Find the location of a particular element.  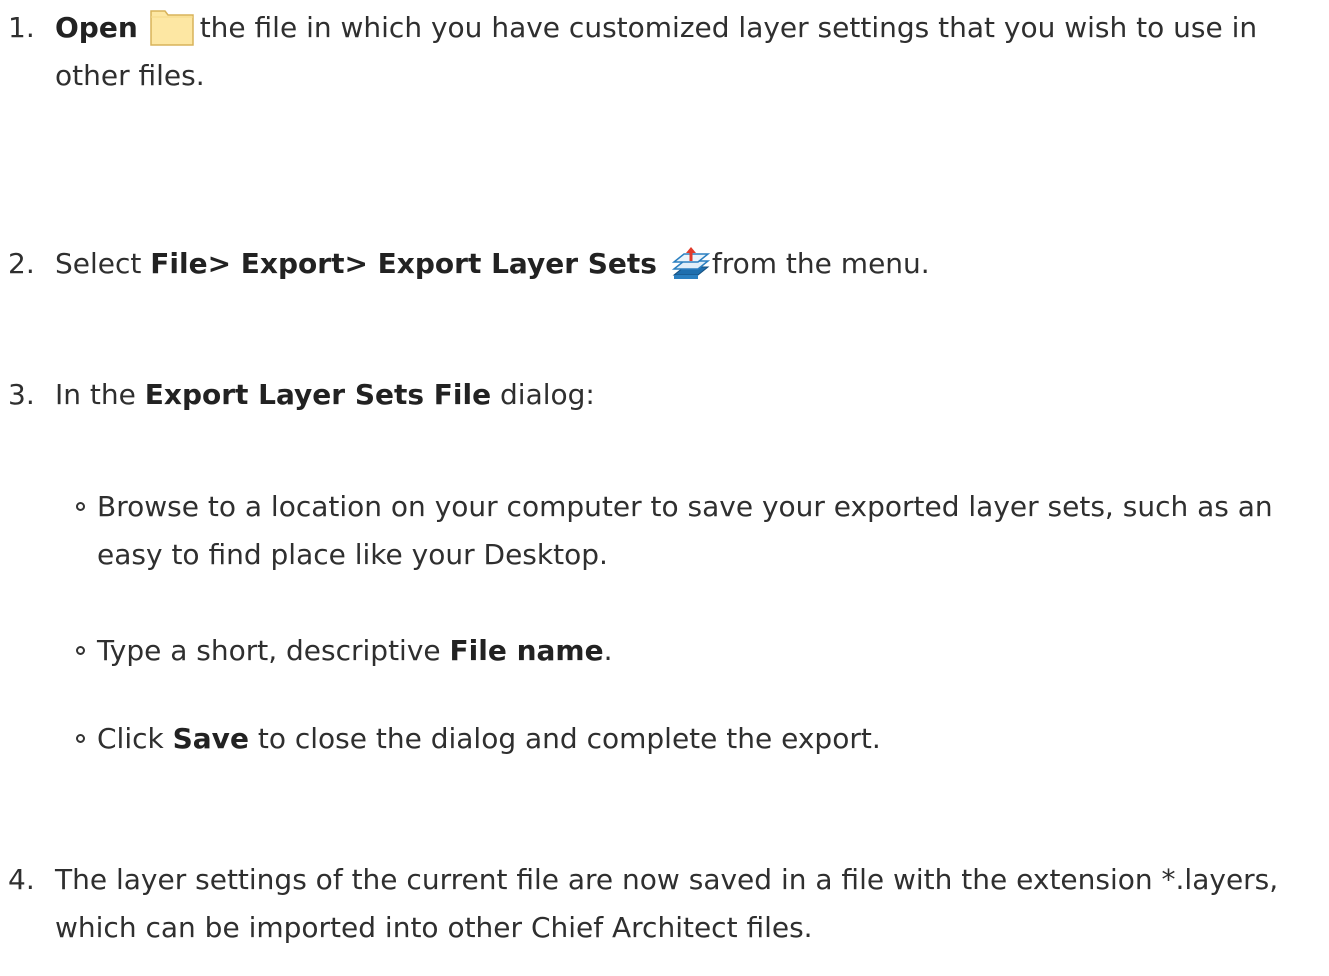

menu-path: File> Export> Export Layer Sets is located at coordinates (403, 263).